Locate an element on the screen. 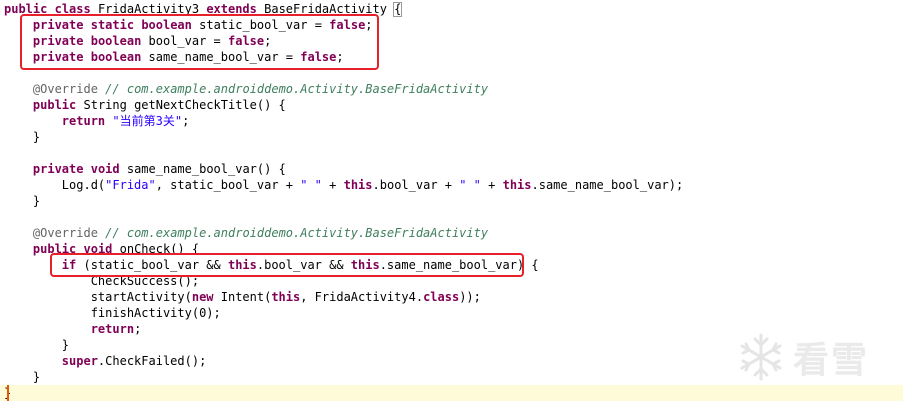 This screenshot has height=407, width=903. text-caret is located at coordinates (8, 393).